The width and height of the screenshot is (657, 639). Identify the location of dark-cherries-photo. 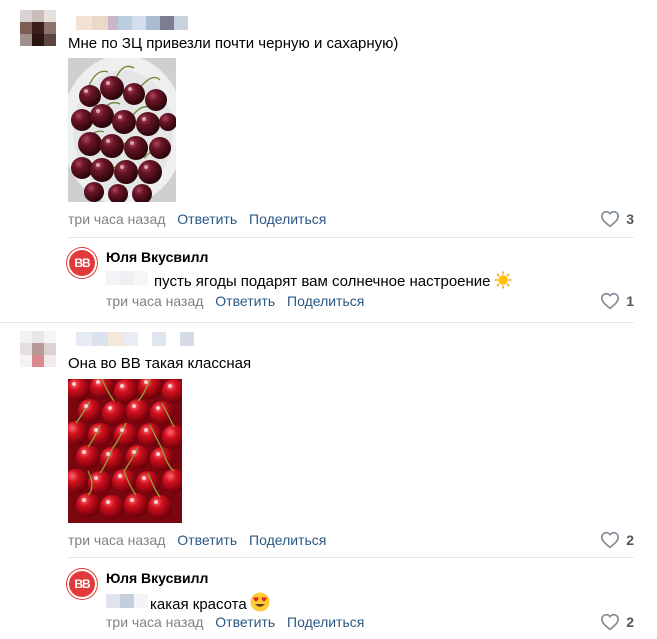
(122, 130).